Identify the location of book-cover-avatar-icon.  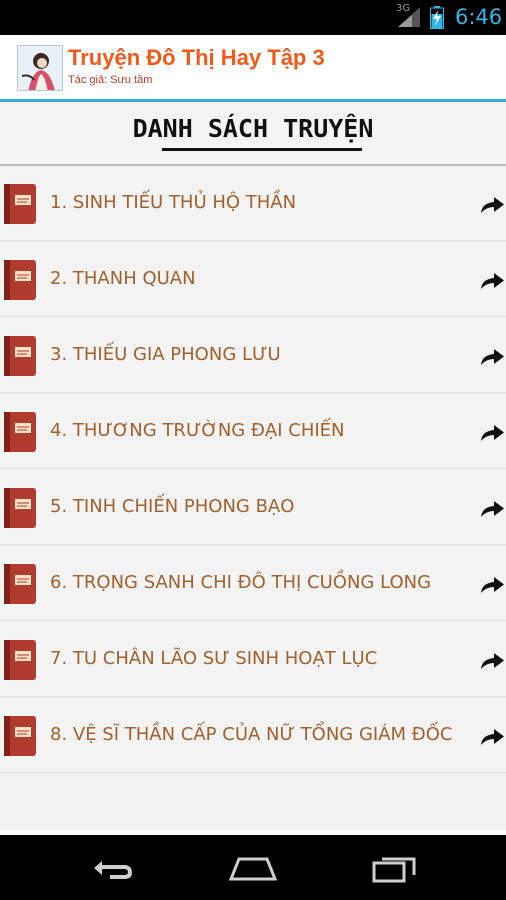
(40, 68).